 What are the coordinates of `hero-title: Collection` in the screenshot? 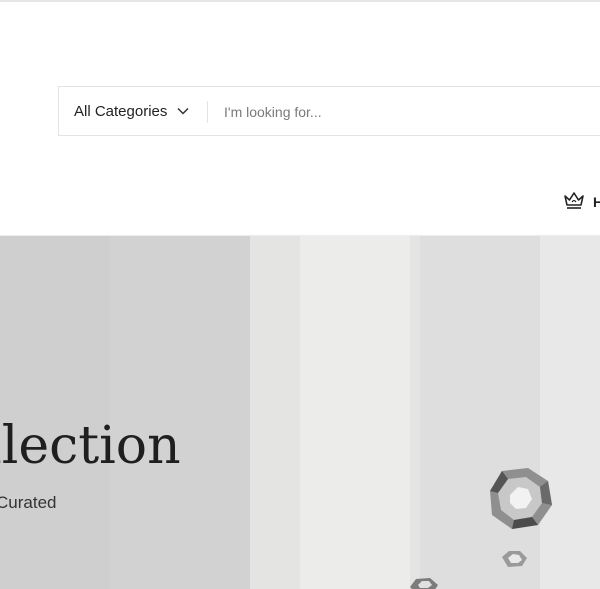 It's located at (90, 446).